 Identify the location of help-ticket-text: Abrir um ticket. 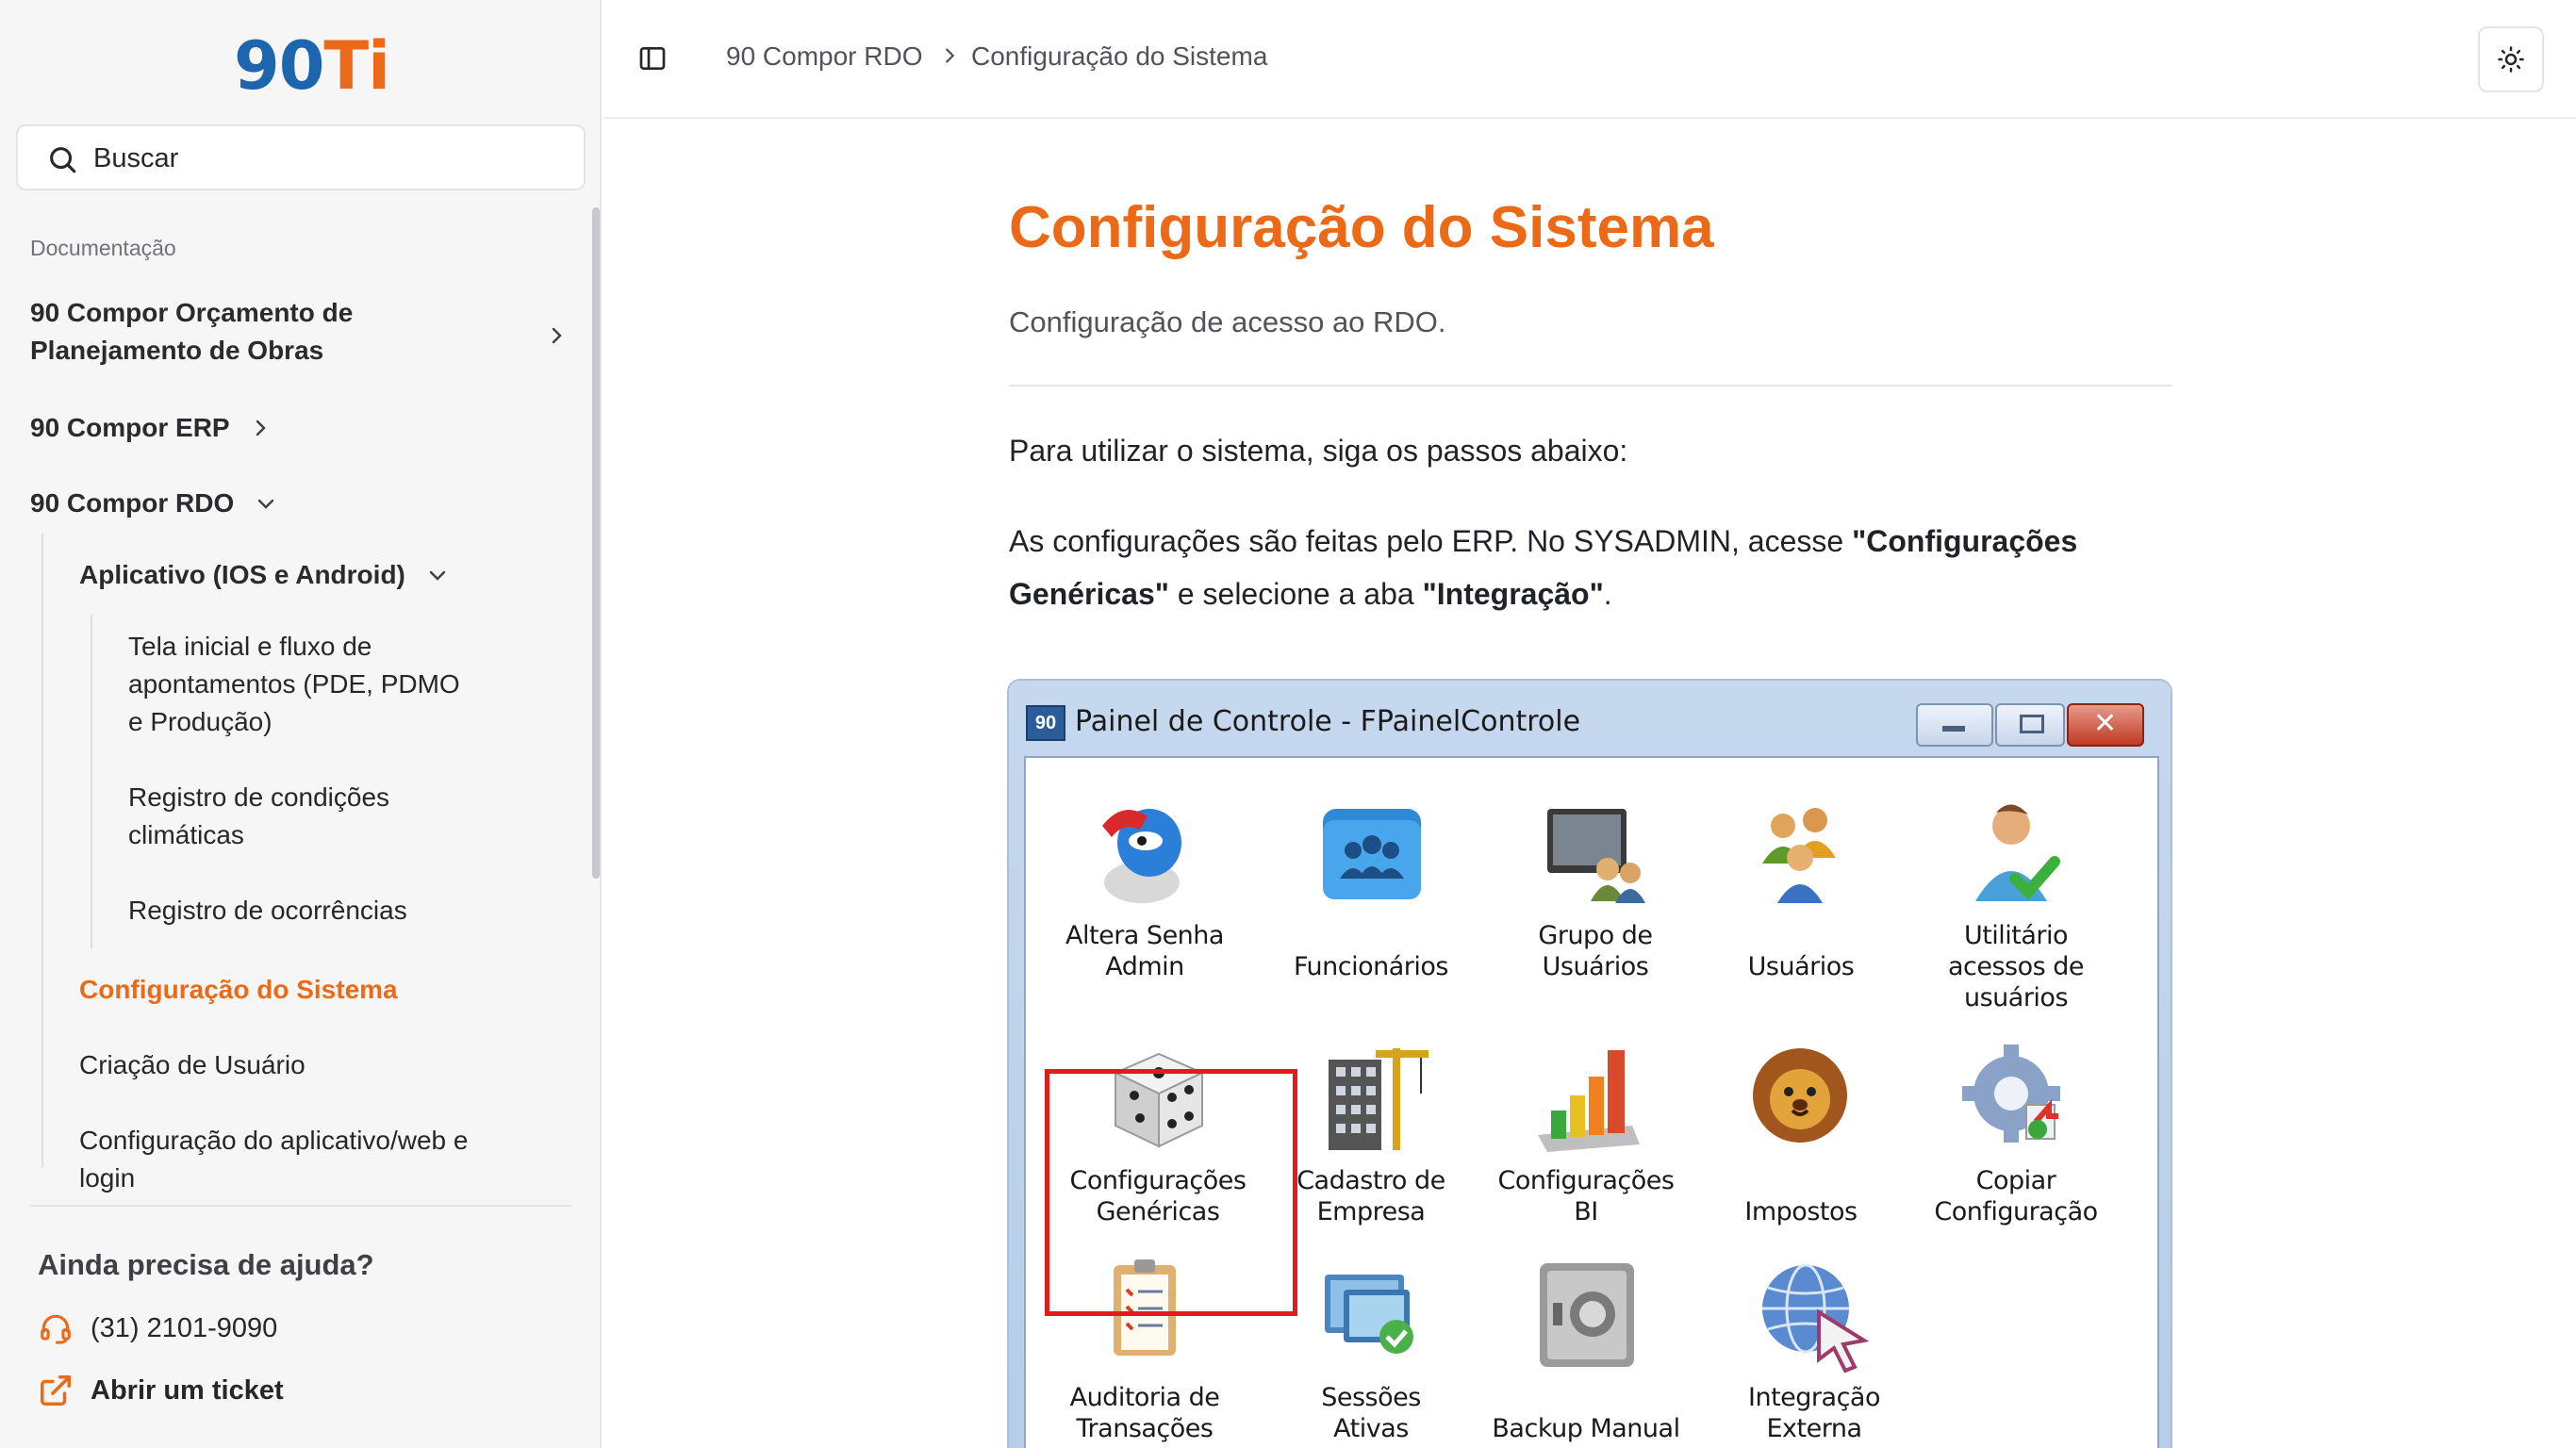
(187, 1390).